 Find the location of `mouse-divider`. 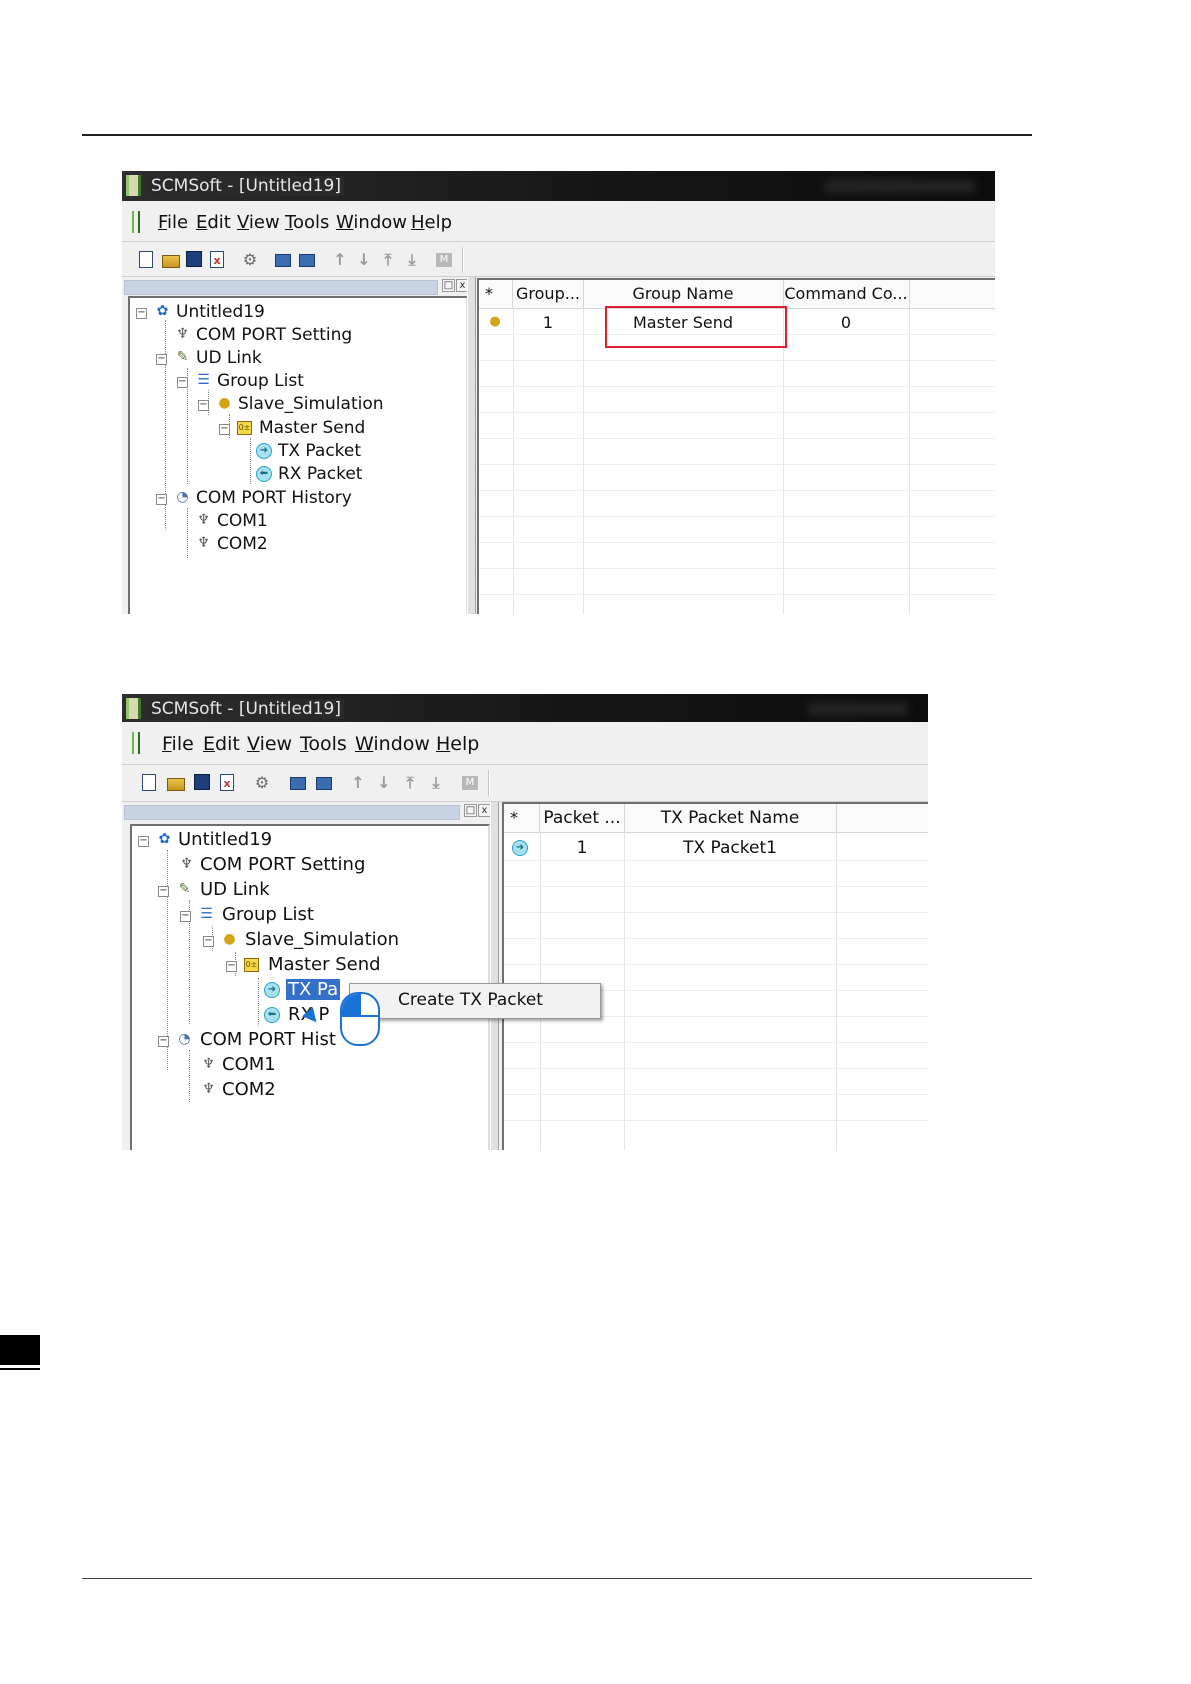

mouse-divider is located at coordinates (360, 1016).